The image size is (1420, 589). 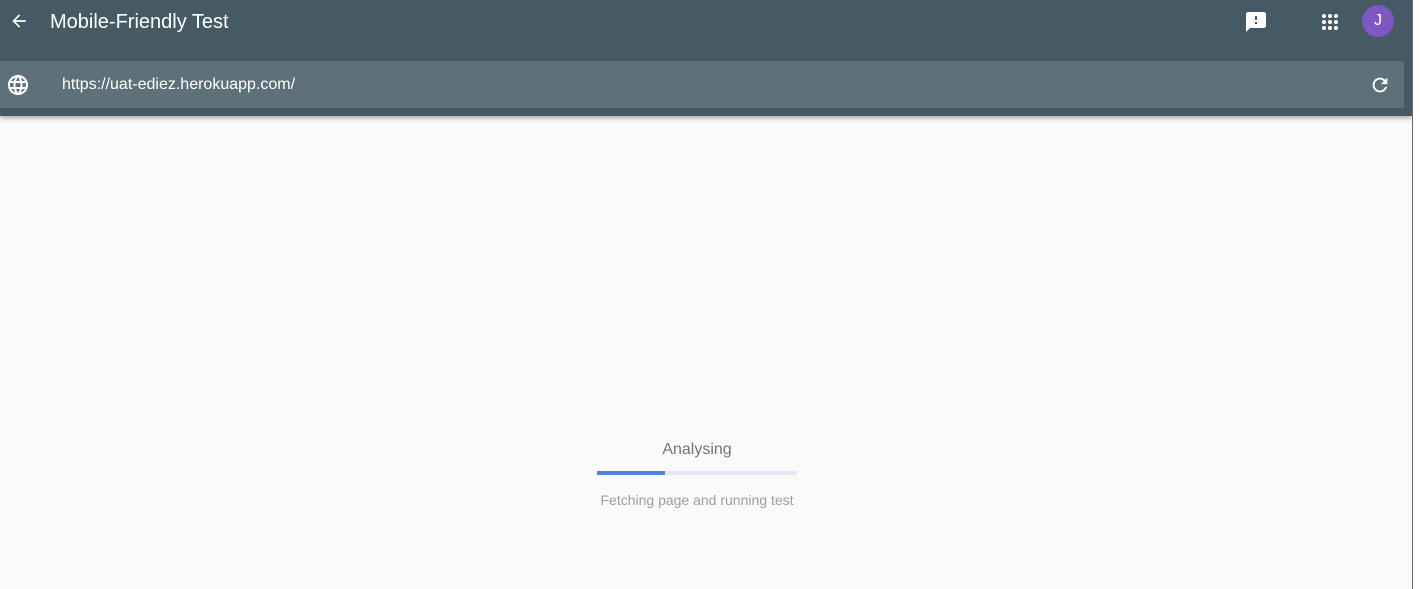 I want to click on page-title: Mobile-Friendly Test, so click(x=139, y=22).